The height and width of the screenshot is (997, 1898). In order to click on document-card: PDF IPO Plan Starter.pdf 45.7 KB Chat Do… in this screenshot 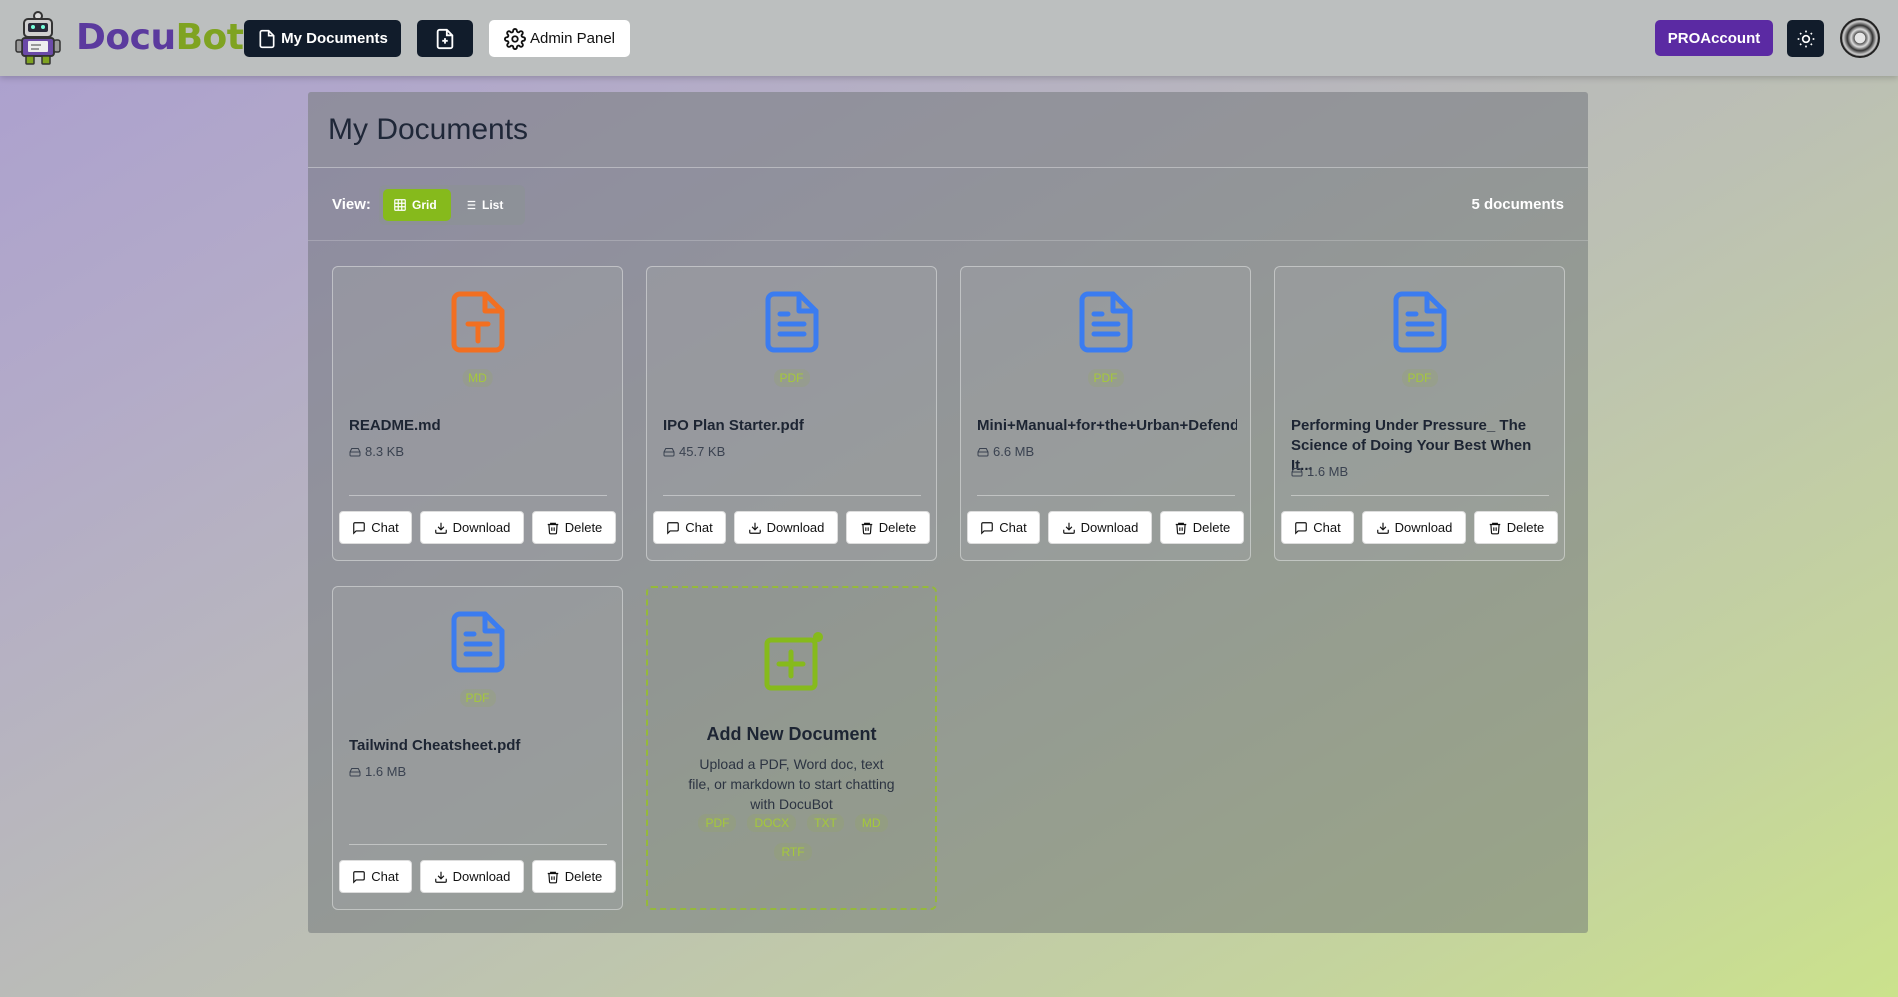, I will do `click(791, 413)`.